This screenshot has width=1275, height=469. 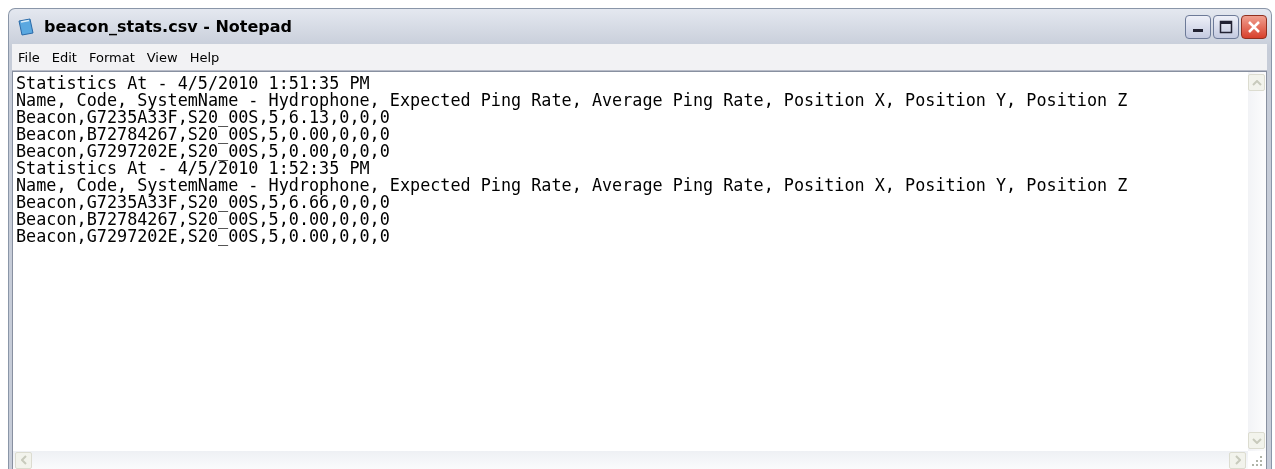 I want to click on close-button, so click(x=1254, y=26).